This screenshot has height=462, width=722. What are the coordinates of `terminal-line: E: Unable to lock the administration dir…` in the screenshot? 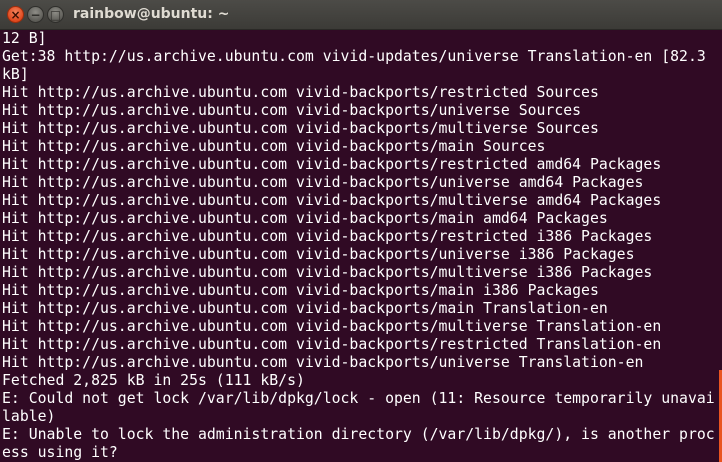 It's located at (358, 434).